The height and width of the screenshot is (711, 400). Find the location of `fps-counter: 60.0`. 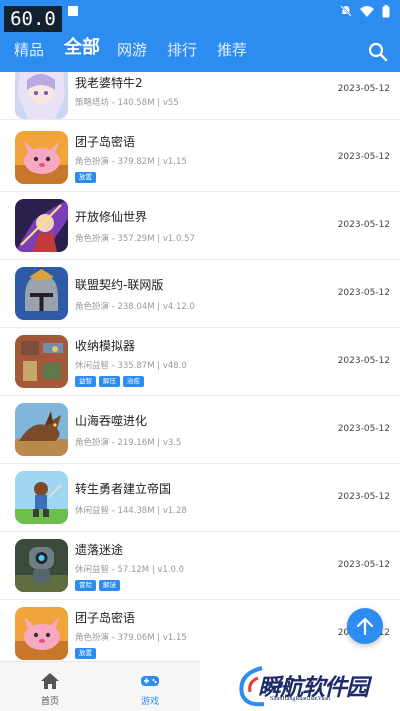

fps-counter: 60.0 is located at coordinates (33, 19).